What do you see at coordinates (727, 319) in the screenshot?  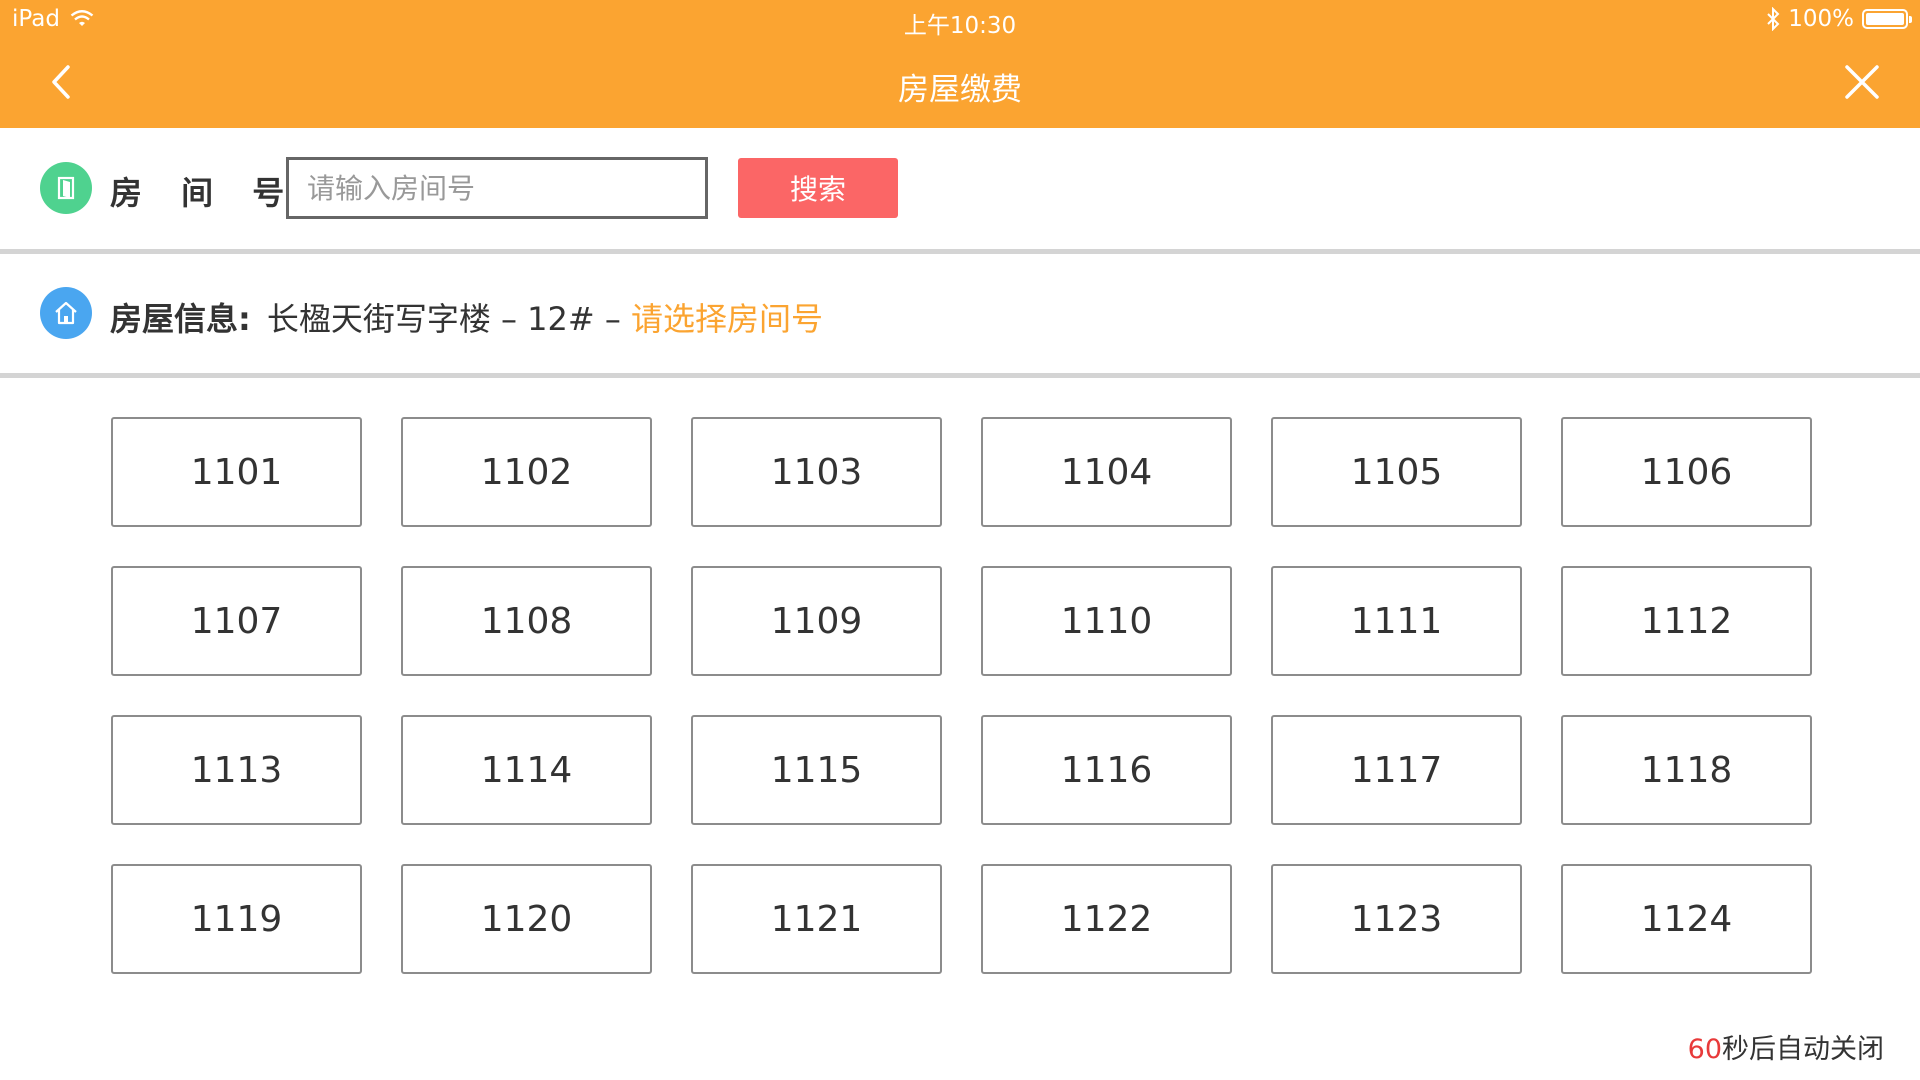 I see `select-room-prompt: 请选择房间号` at bounding box center [727, 319].